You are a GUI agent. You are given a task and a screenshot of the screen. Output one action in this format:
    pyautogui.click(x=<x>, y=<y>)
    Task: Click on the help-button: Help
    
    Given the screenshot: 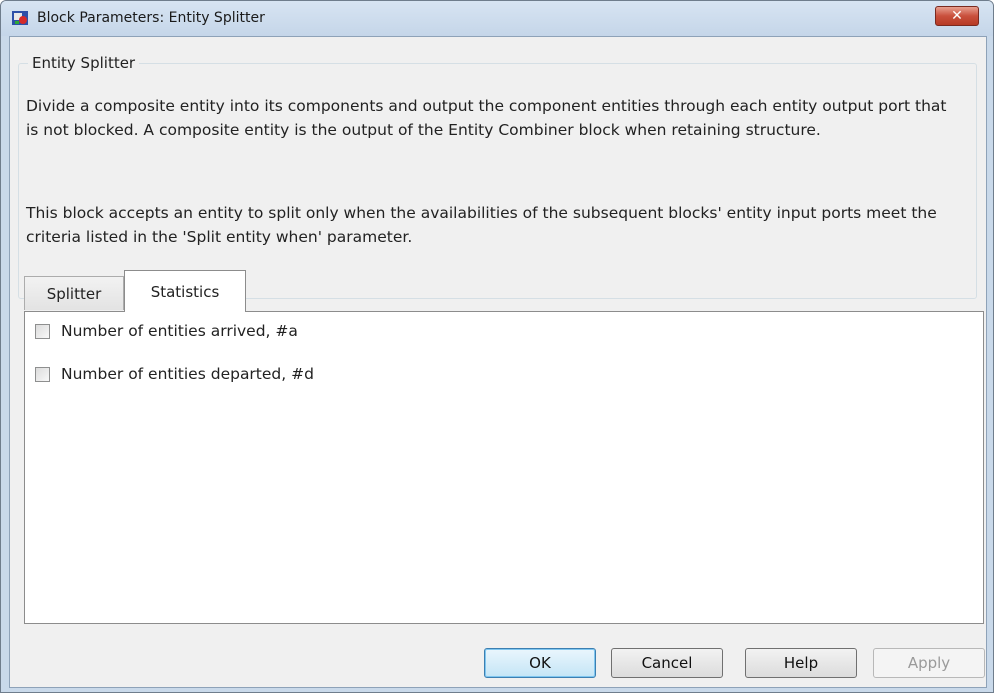 What is the action you would take?
    pyautogui.click(x=801, y=663)
    